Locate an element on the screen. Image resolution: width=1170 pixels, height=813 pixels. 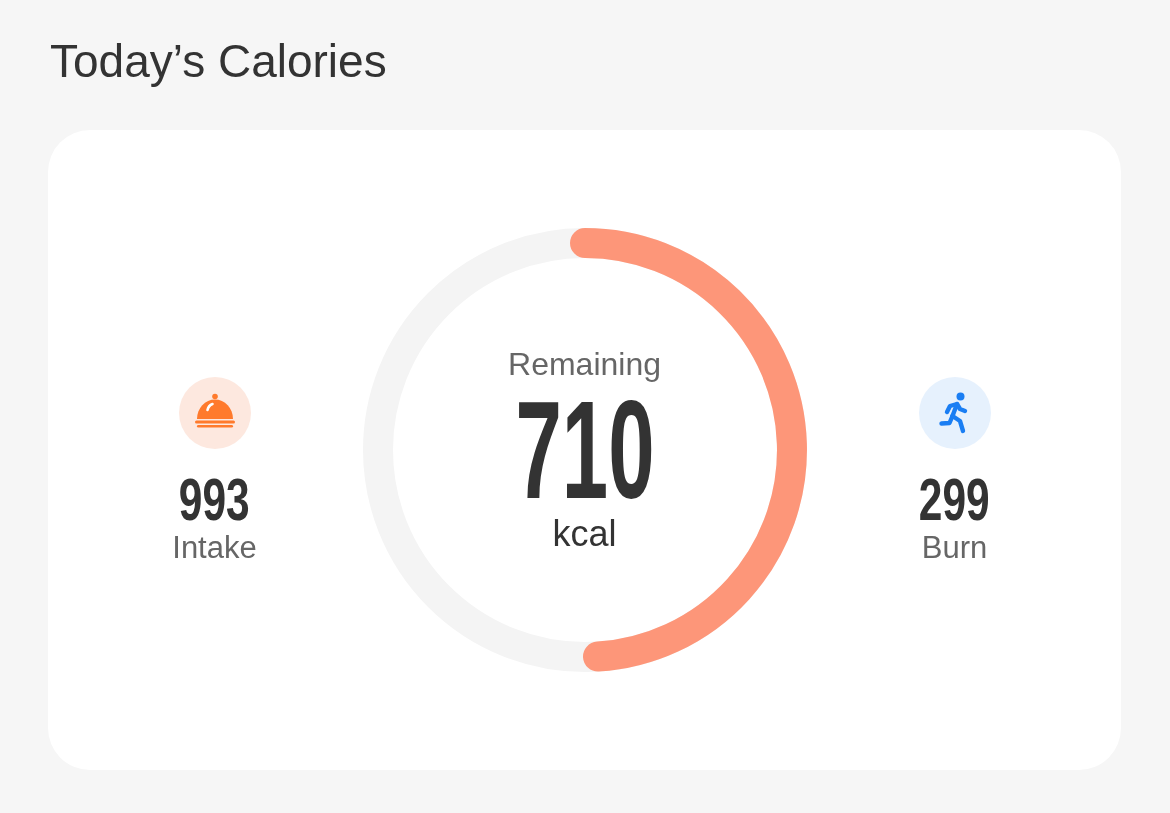
cloche-icon is located at coordinates (214, 412).